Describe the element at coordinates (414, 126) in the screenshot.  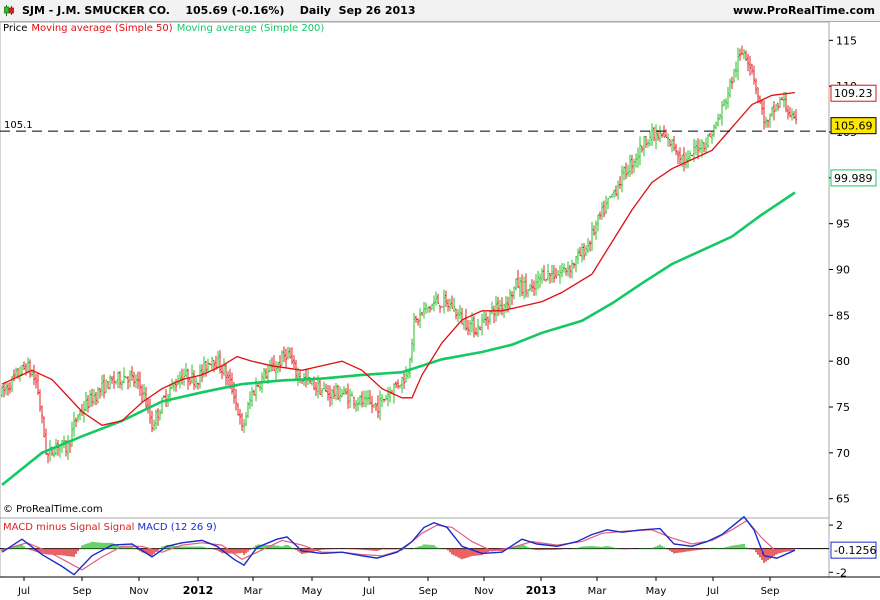
I see `price-line: 105.1` at that location.